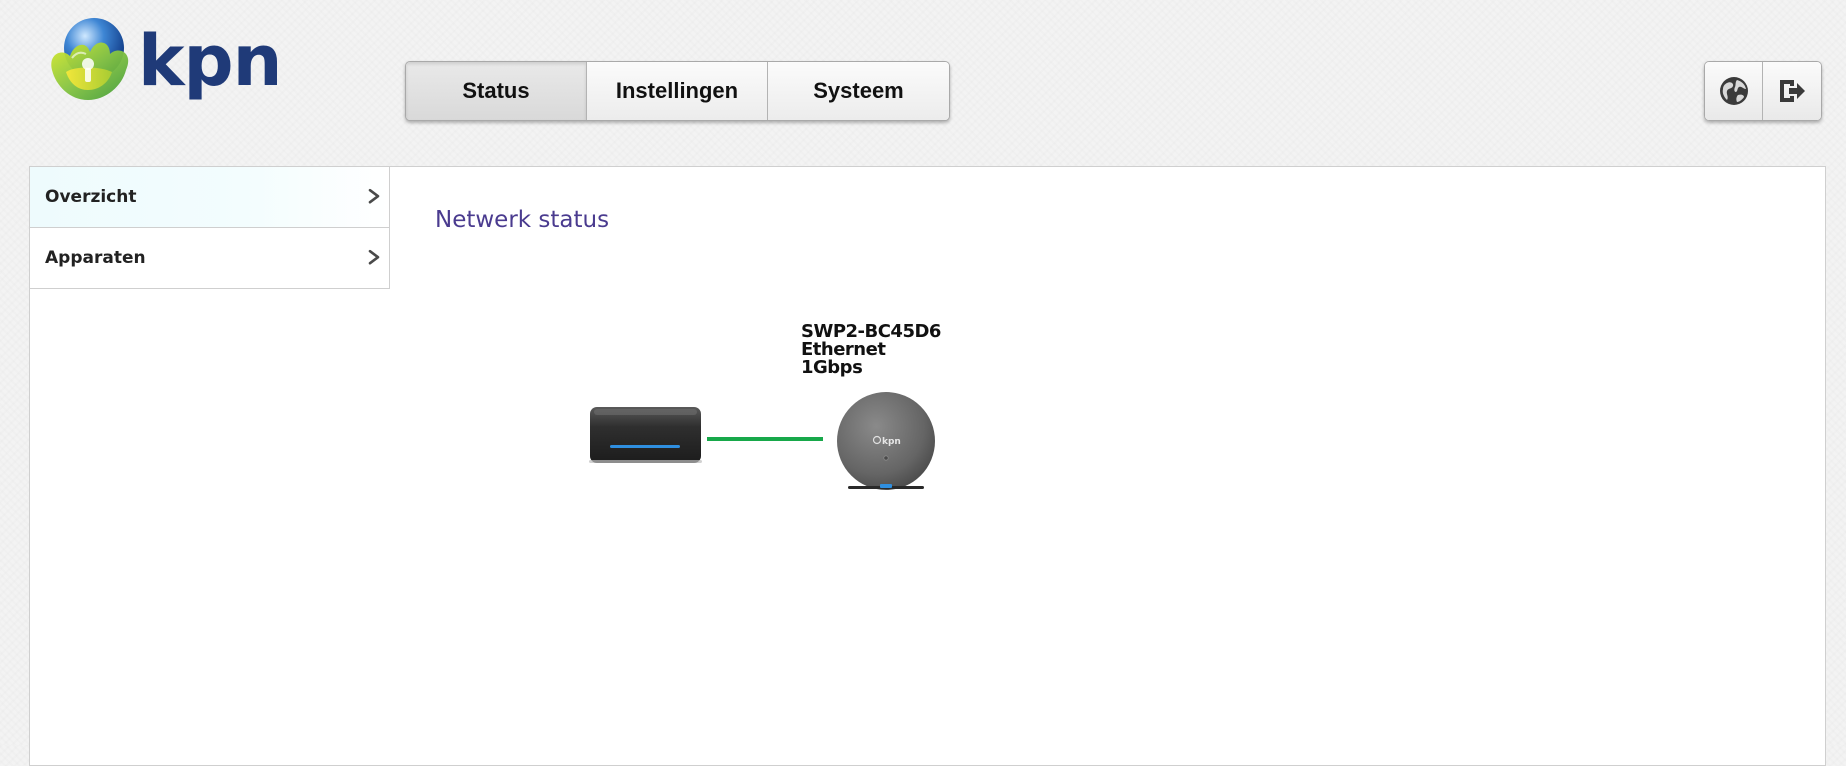 The image size is (1846, 766). I want to click on tab-status: Status, so click(496, 91).